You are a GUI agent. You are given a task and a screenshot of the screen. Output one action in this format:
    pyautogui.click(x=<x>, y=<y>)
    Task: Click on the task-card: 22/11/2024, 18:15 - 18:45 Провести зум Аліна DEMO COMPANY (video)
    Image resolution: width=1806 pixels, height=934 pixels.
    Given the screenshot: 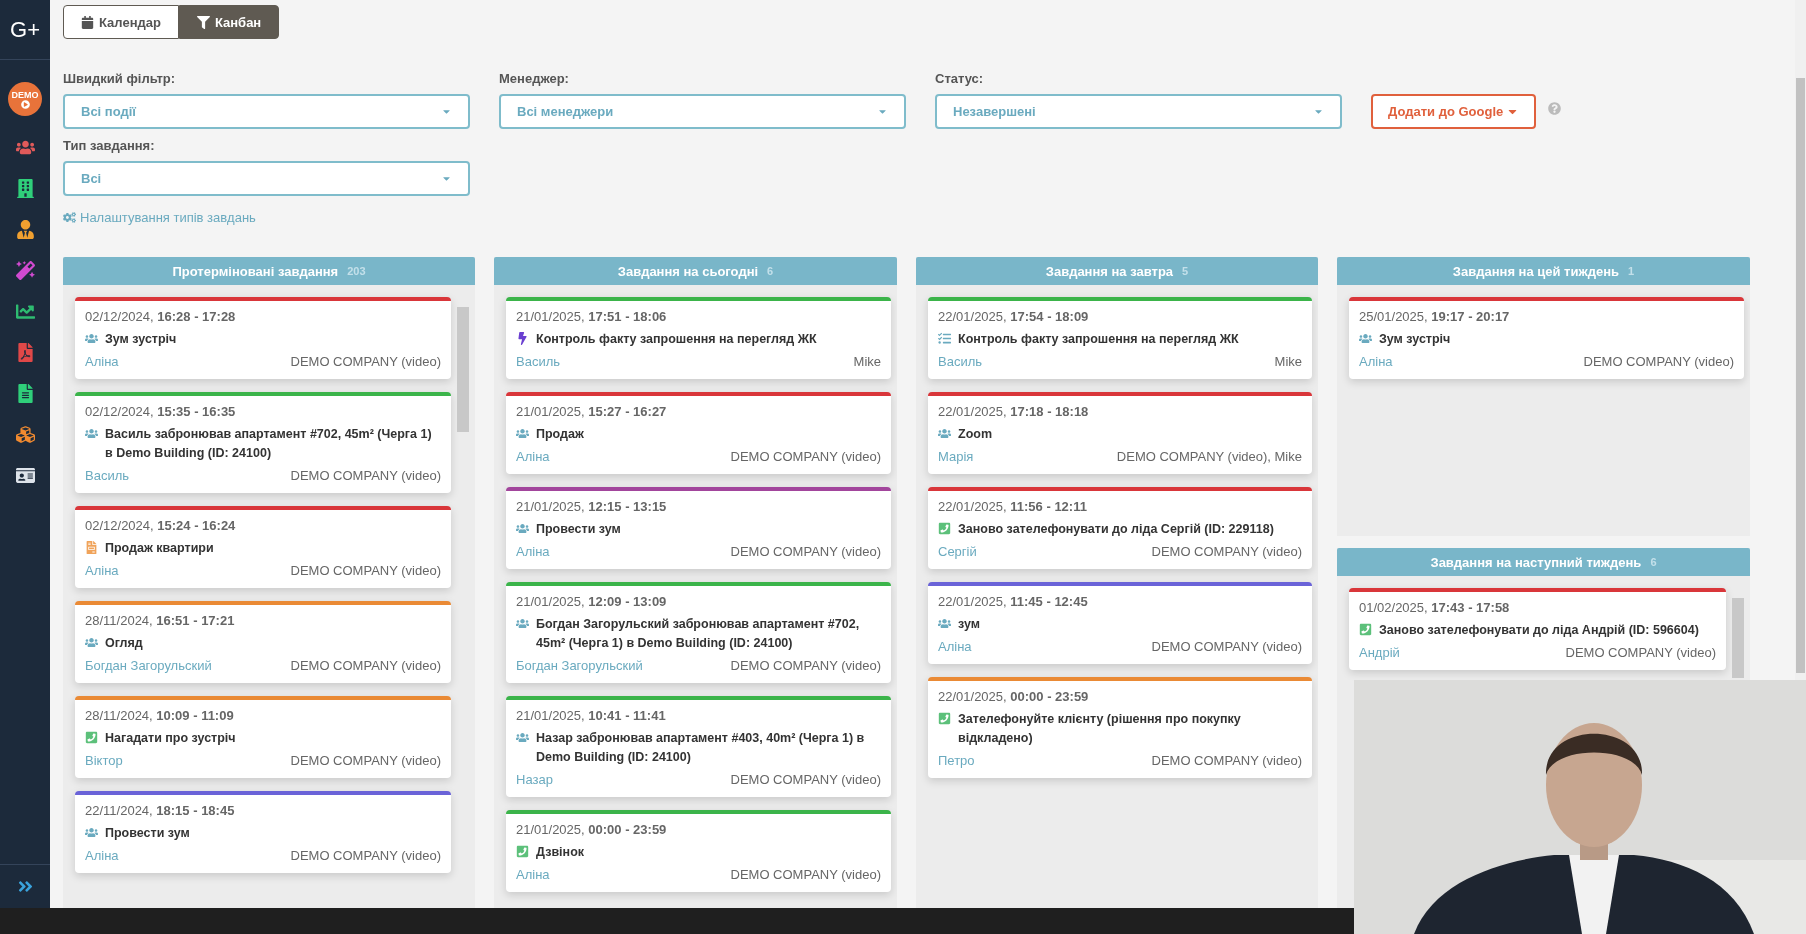 What is the action you would take?
    pyautogui.click(x=263, y=832)
    